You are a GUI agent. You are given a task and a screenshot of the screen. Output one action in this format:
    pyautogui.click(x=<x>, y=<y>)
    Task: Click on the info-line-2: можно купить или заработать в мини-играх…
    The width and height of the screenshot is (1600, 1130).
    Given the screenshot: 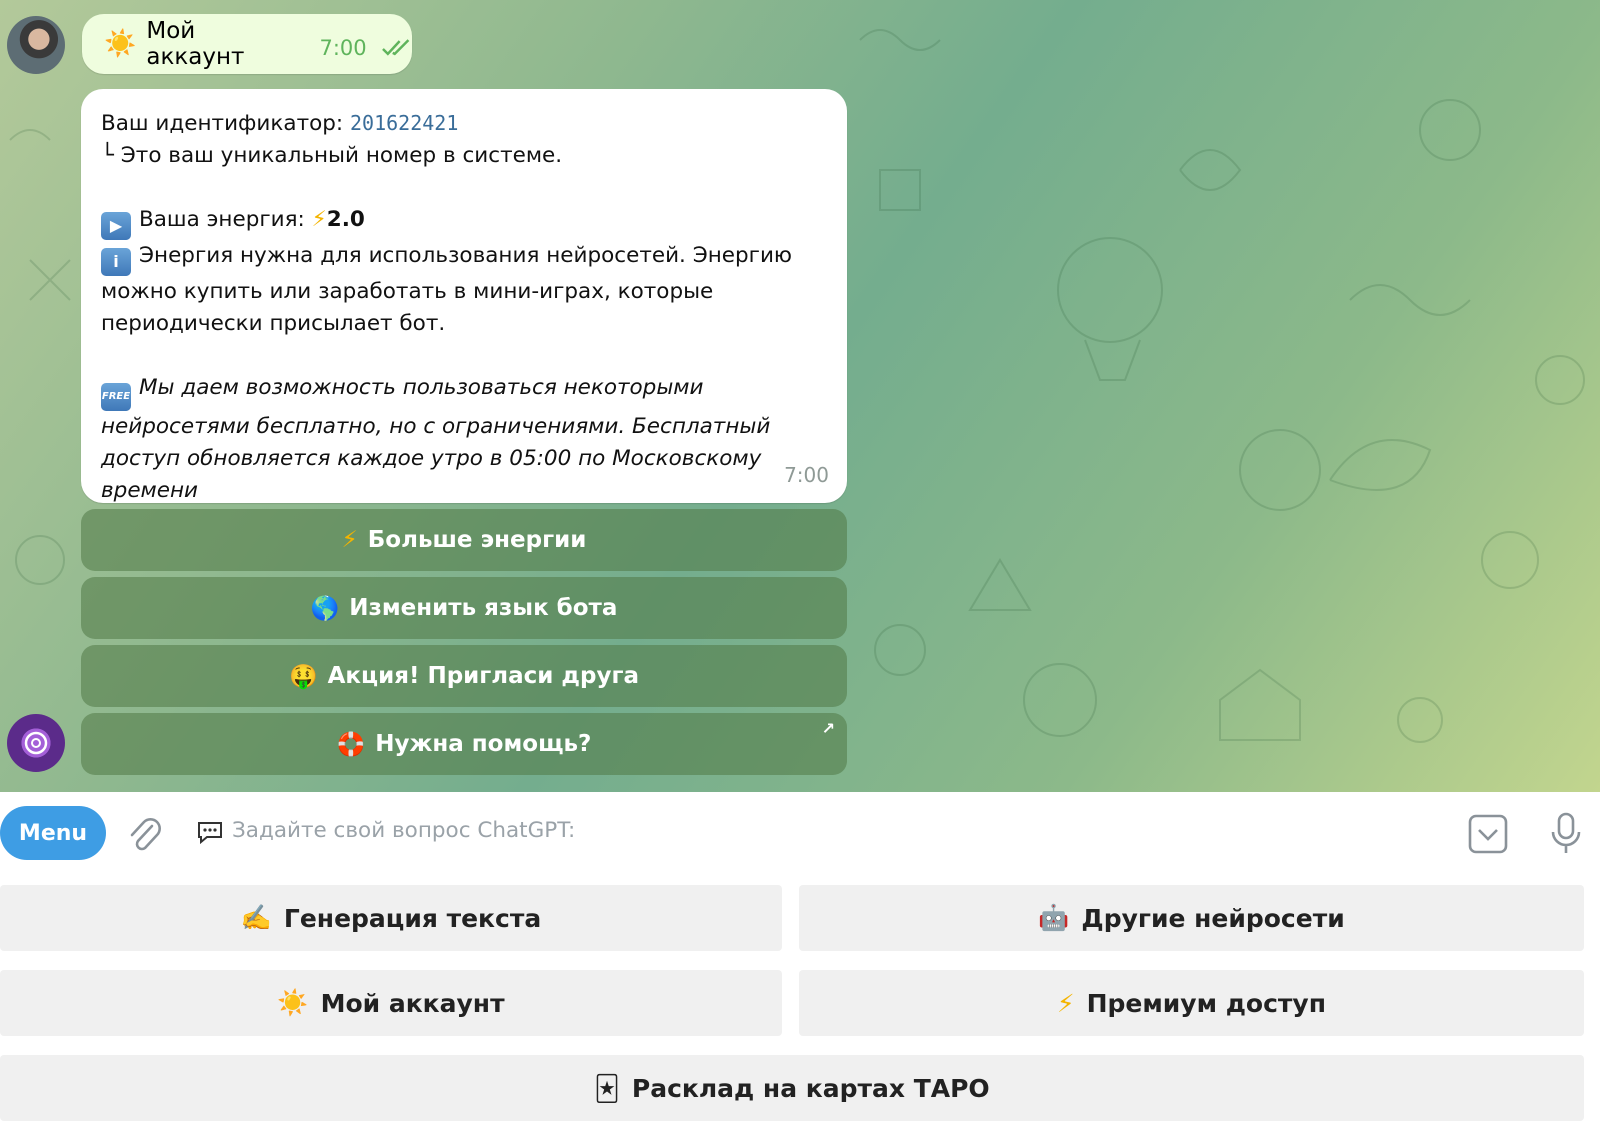 What is the action you would take?
    pyautogui.click(x=407, y=291)
    